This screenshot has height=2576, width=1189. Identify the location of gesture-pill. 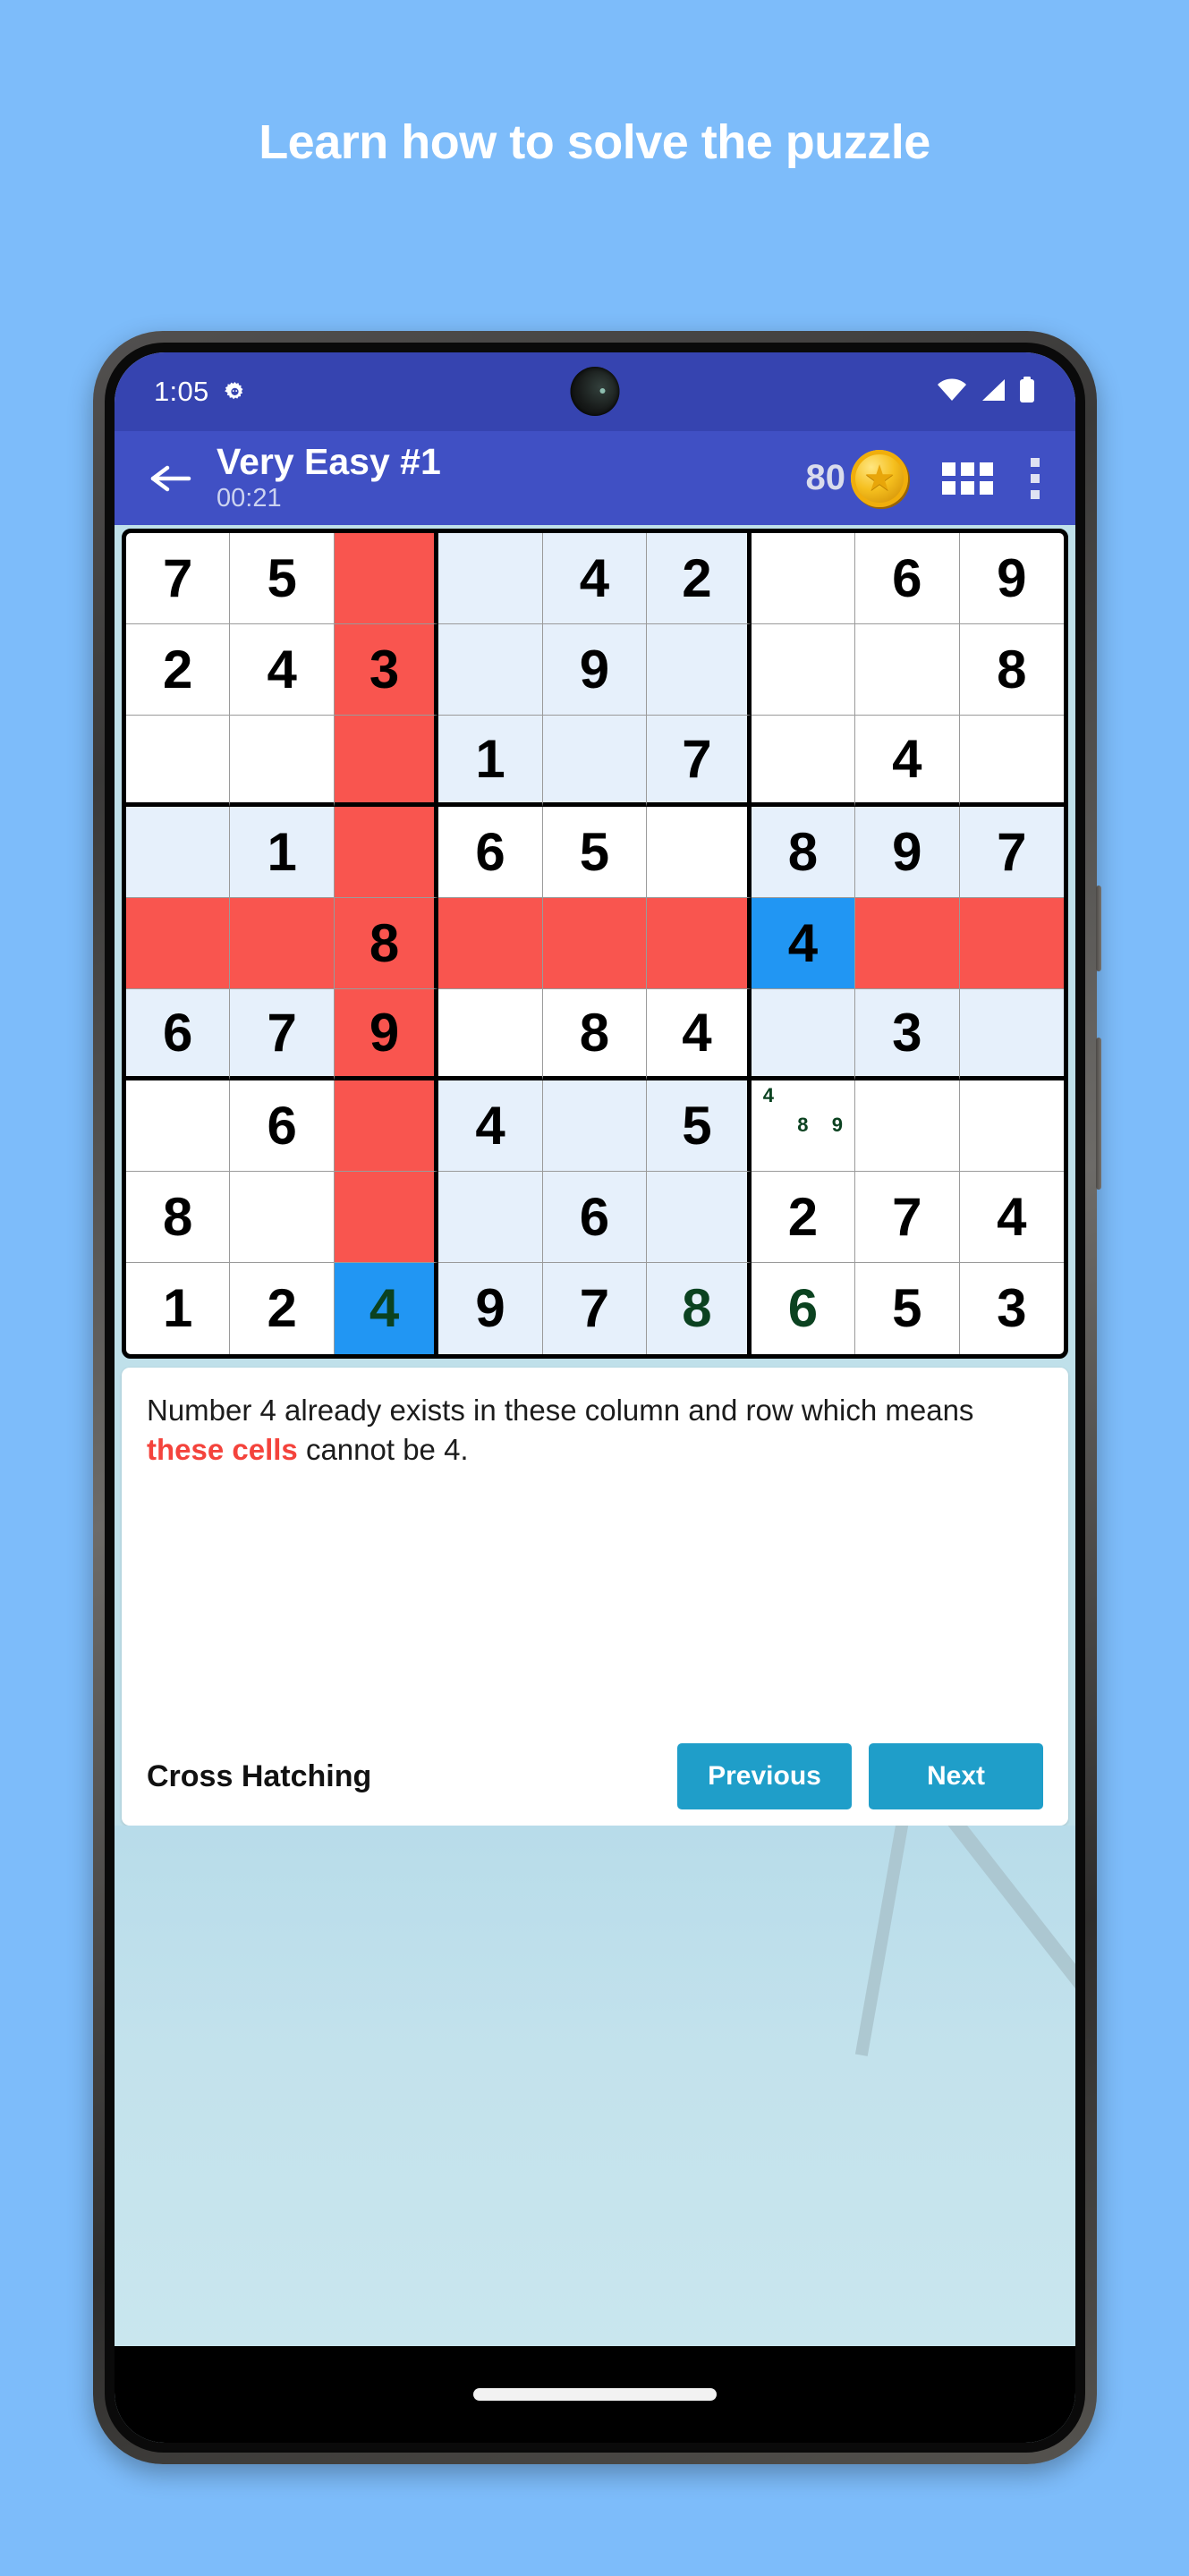
(595, 2394).